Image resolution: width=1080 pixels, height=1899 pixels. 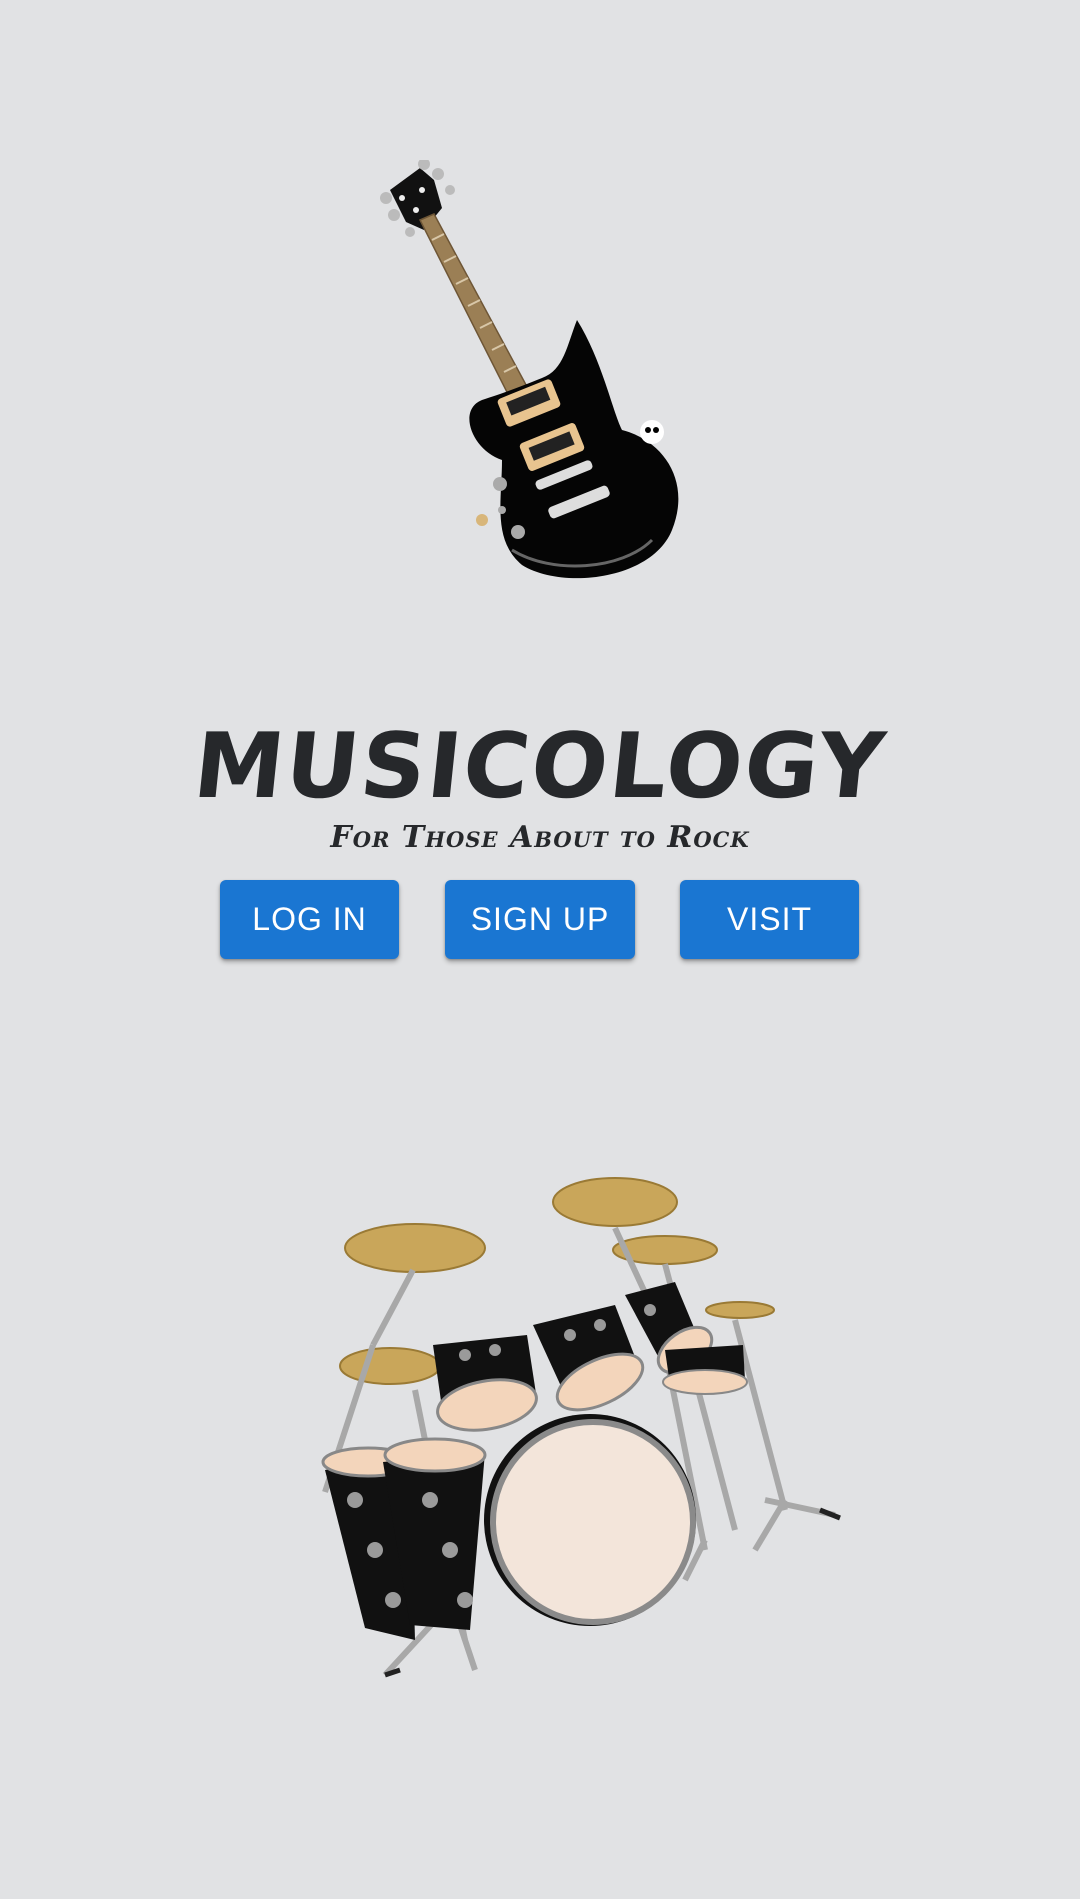 What do you see at coordinates (540, 837) in the screenshot?
I see `app-tagline: For Those About to Rock` at bounding box center [540, 837].